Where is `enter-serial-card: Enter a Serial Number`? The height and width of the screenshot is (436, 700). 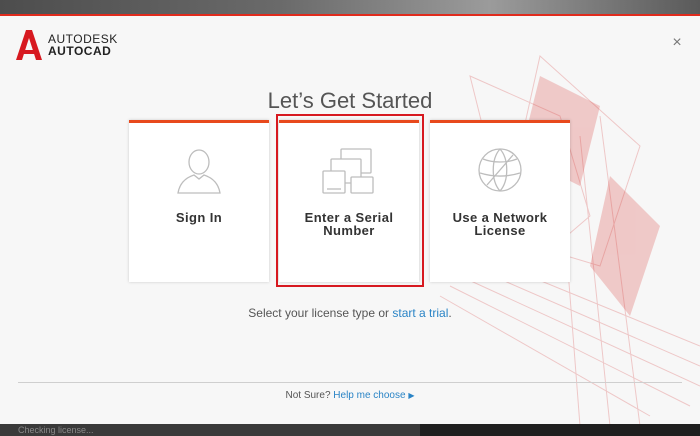 enter-serial-card: Enter a Serial Number is located at coordinates (349, 201).